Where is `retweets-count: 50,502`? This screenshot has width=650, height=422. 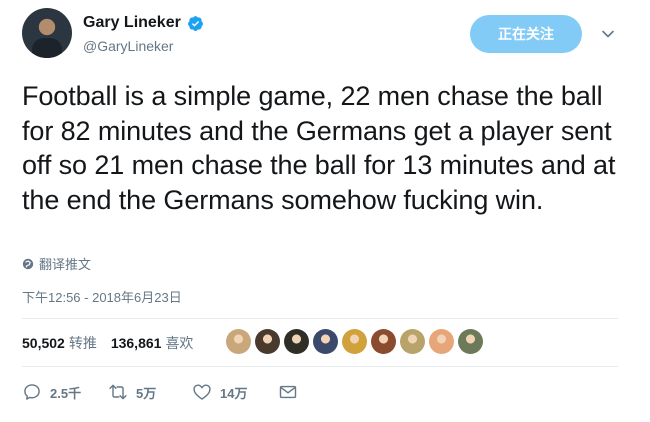
retweets-count: 50,502 is located at coordinates (43, 343).